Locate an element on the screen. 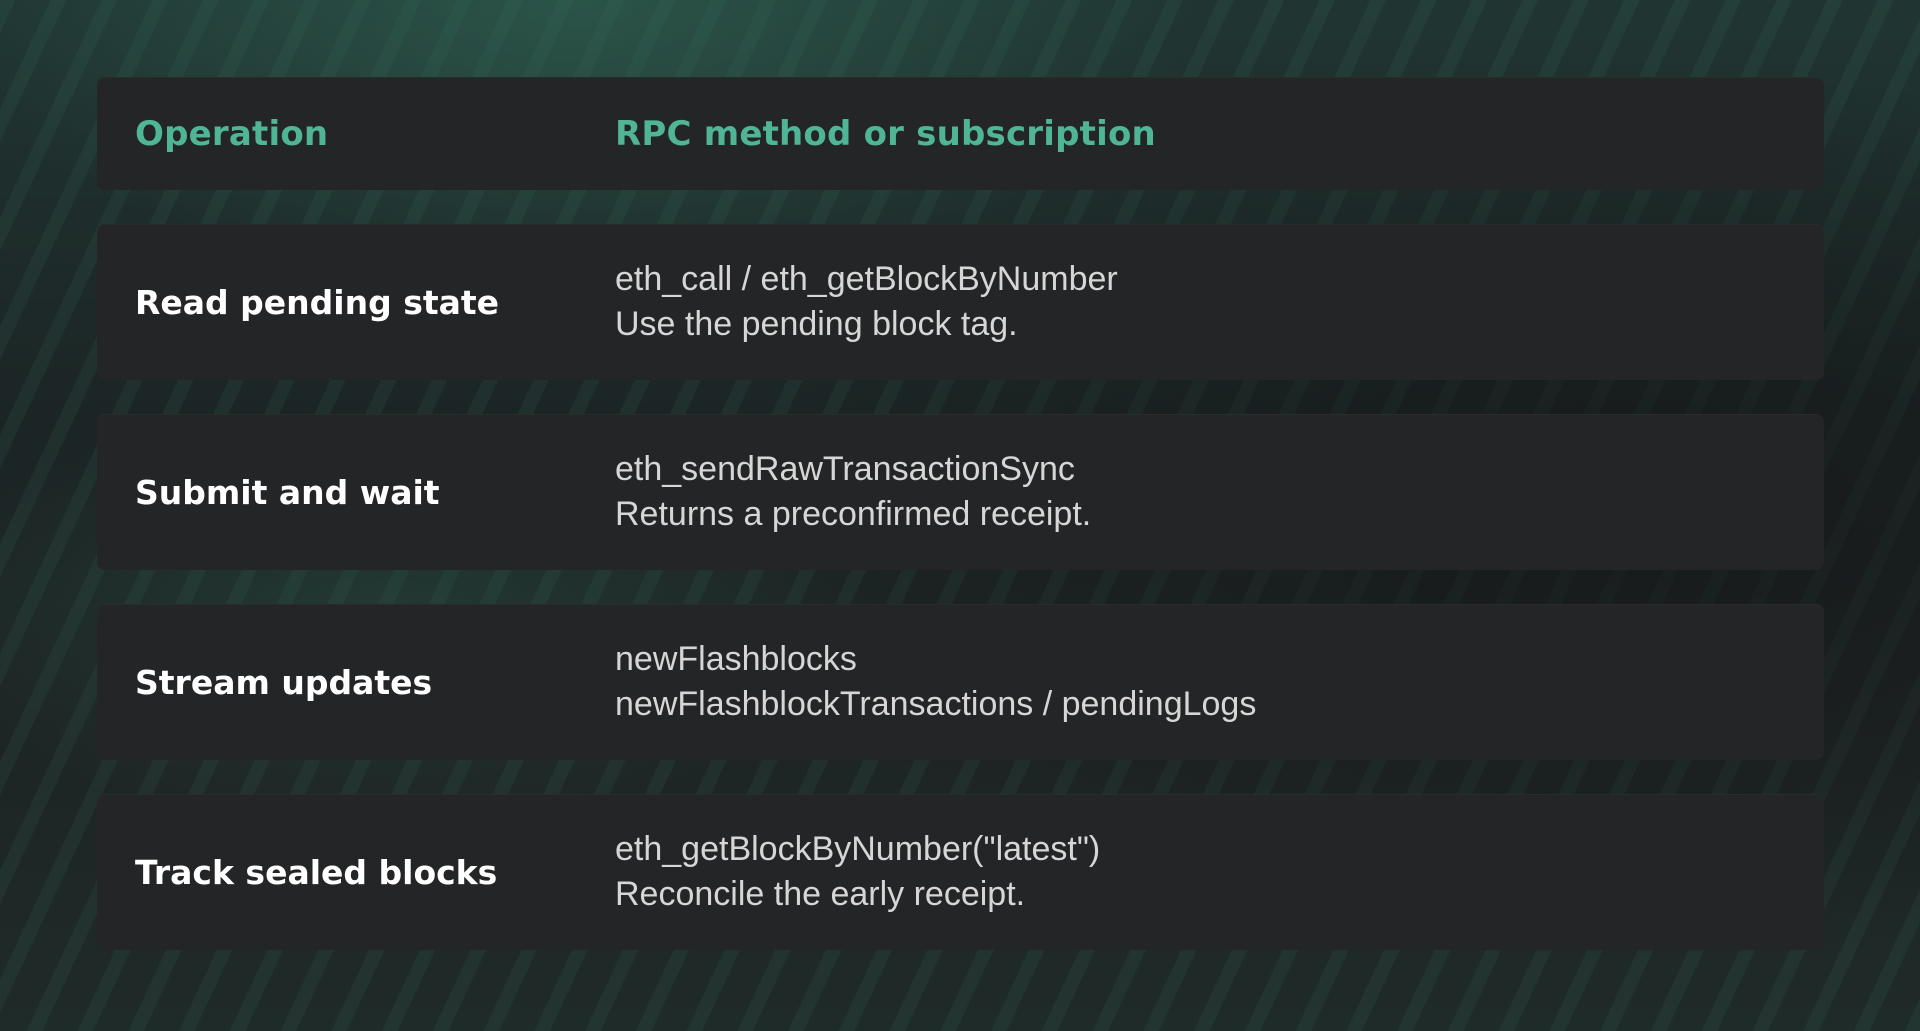 Image resolution: width=1920 pixels, height=1031 pixels. rpc-note: newFlashblockTransactions / pendingLogs is located at coordinates (936, 704).